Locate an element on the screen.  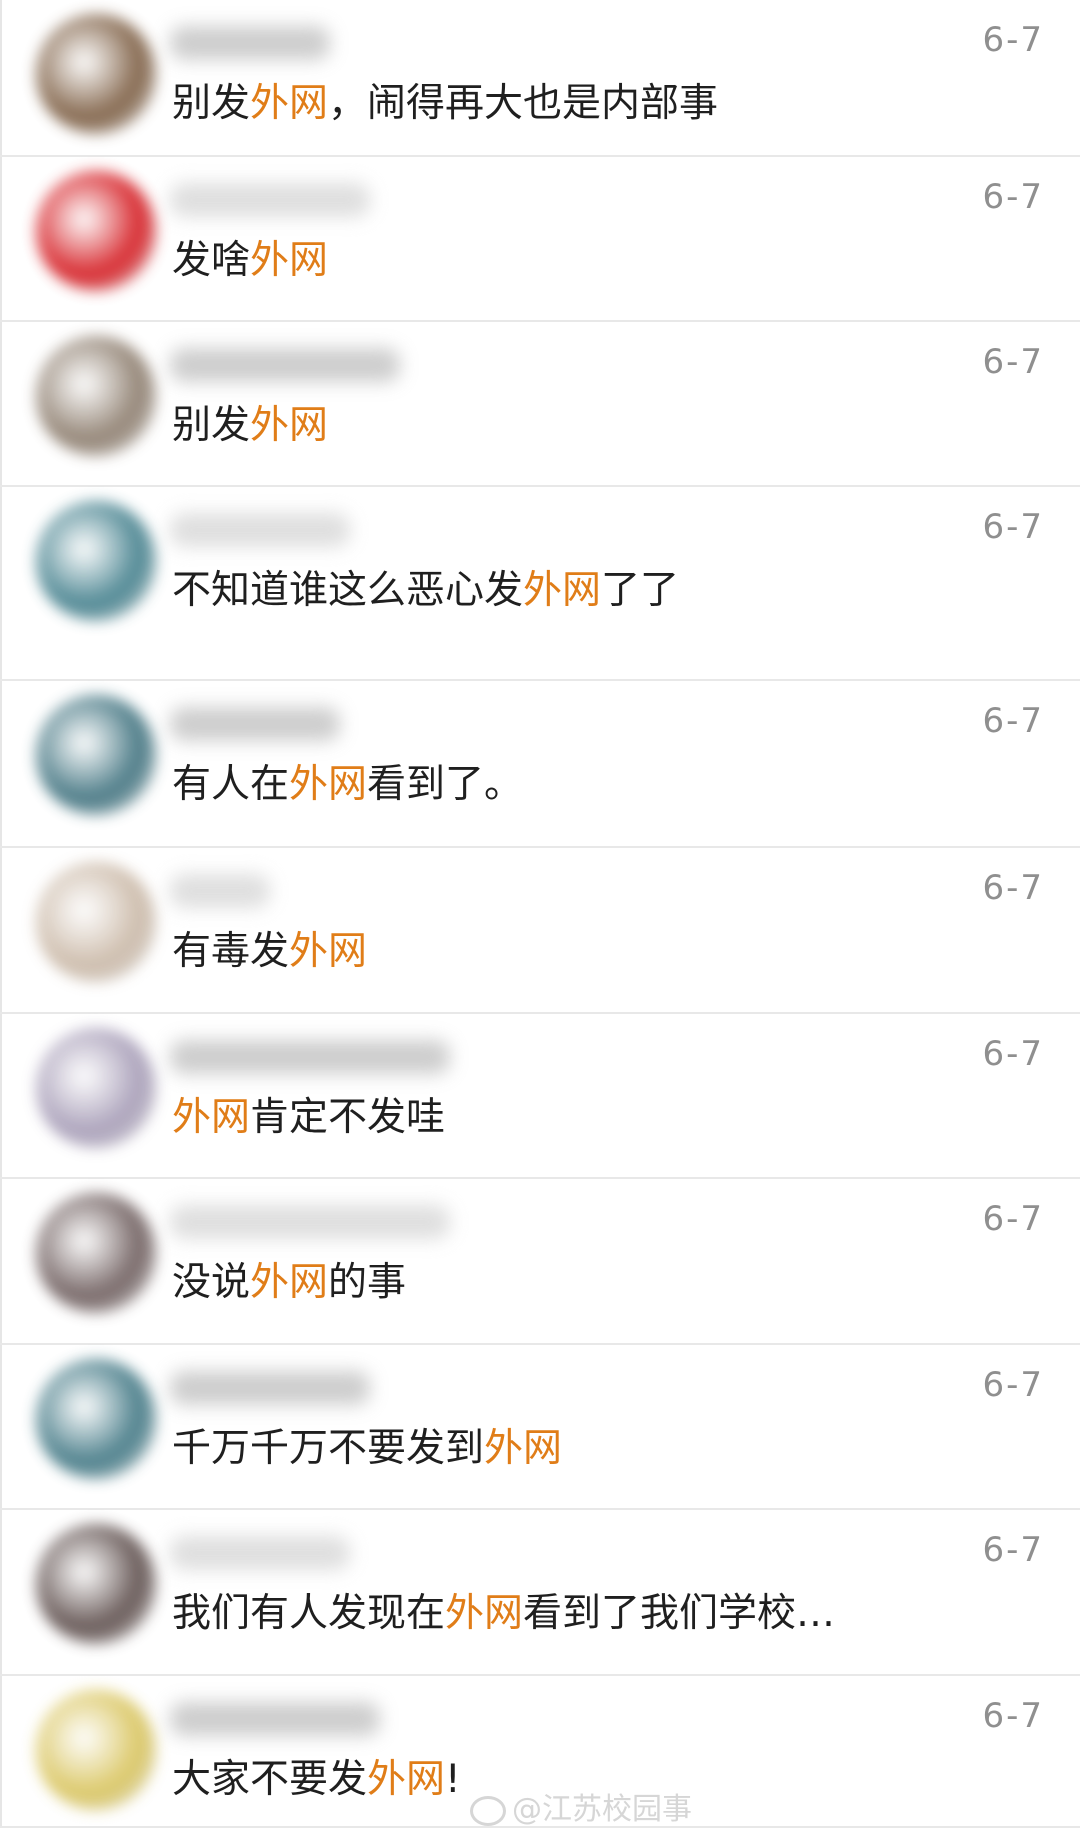
watermark-text: @江苏校园事 is located at coordinates (602, 1809).